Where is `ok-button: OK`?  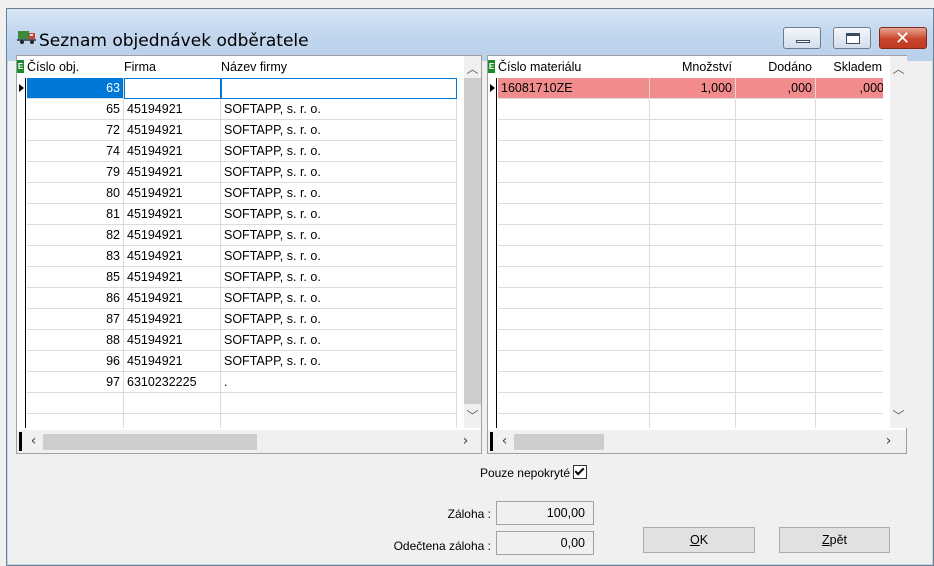
ok-button: OK is located at coordinates (699, 540).